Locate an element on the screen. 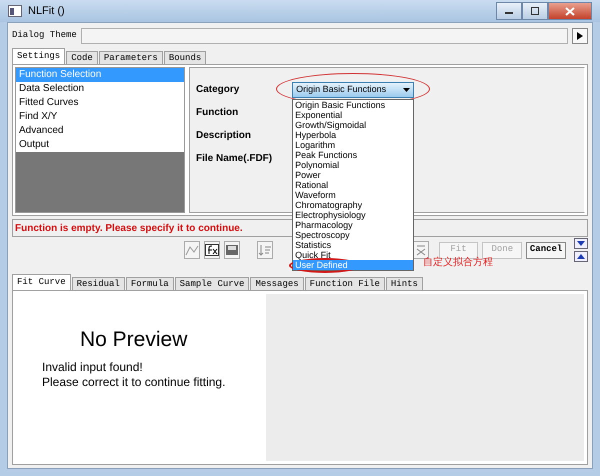  nav-item: Advanced is located at coordinates (100, 131).